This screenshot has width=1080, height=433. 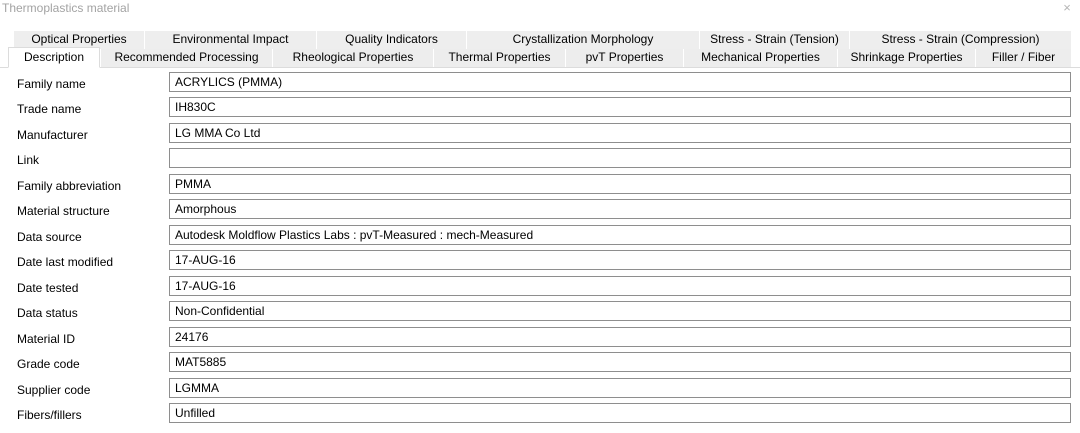 I want to click on tab-pvt-properties: pvT Properties, so click(x=625, y=58).